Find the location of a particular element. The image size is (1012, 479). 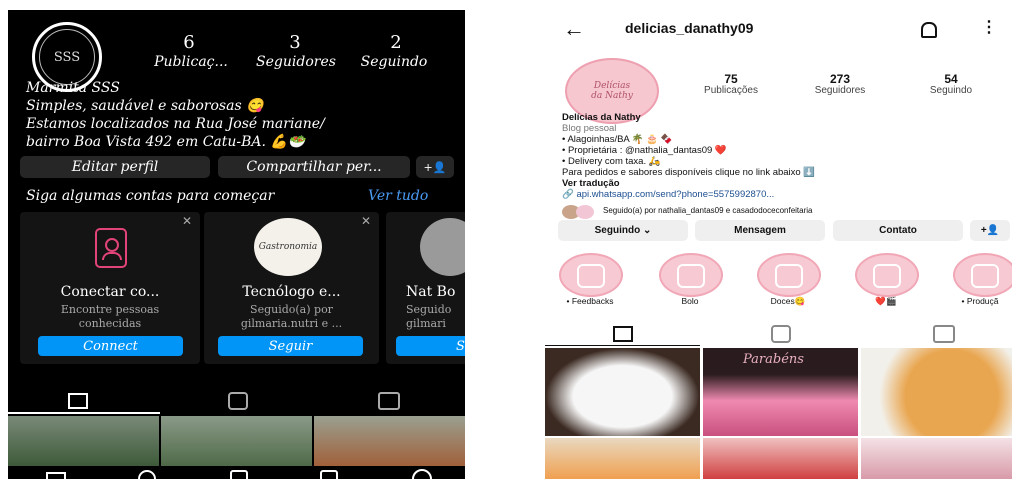

bio-line: Simples, saudável e saborosas 😋 is located at coordinates (145, 106).